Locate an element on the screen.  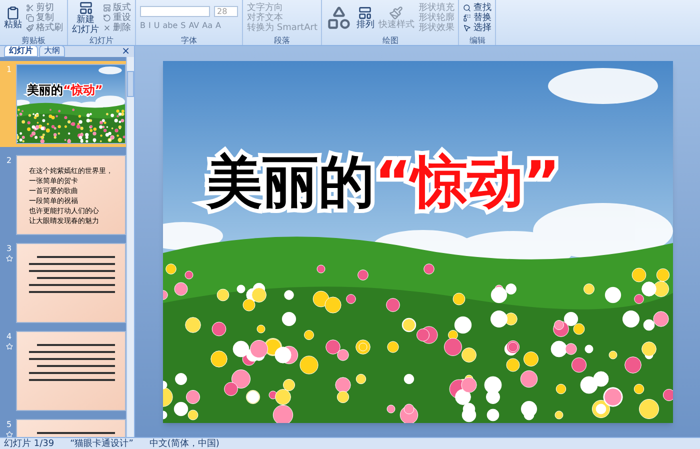
format-button: B is located at coordinates (143, 25).